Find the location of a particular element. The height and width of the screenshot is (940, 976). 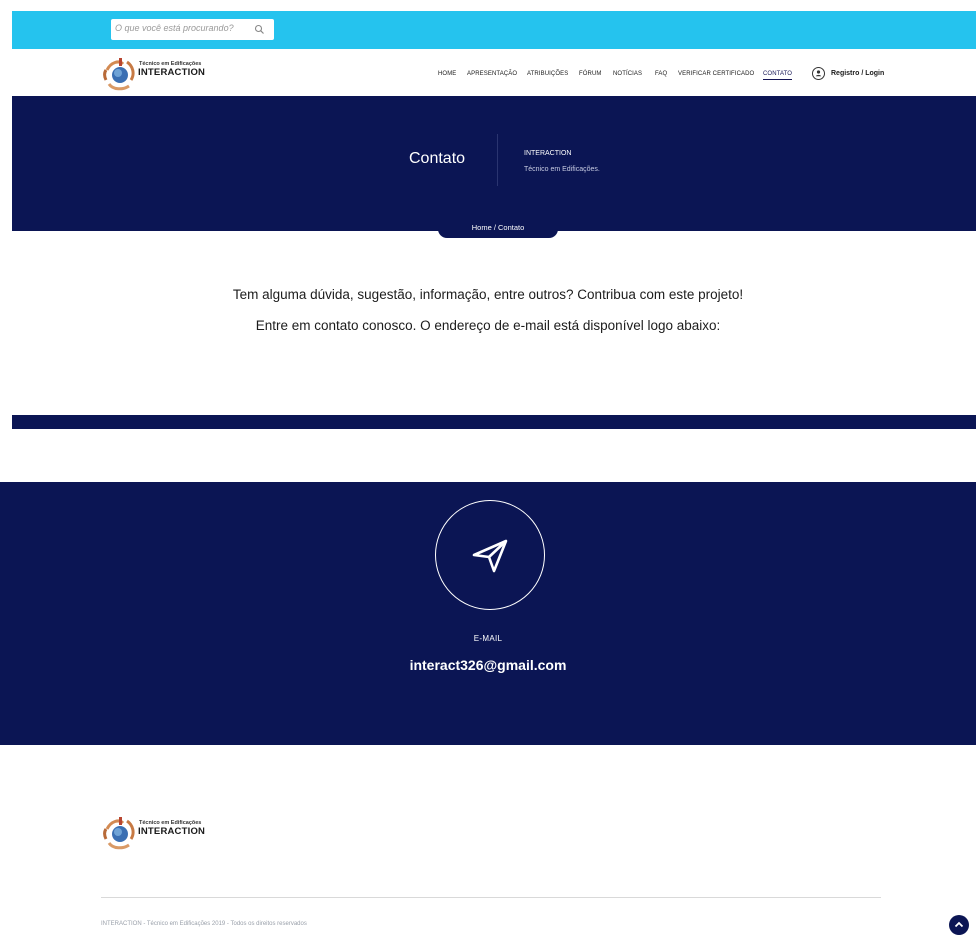

back-to-top-button is located at coordinates (959, 925).